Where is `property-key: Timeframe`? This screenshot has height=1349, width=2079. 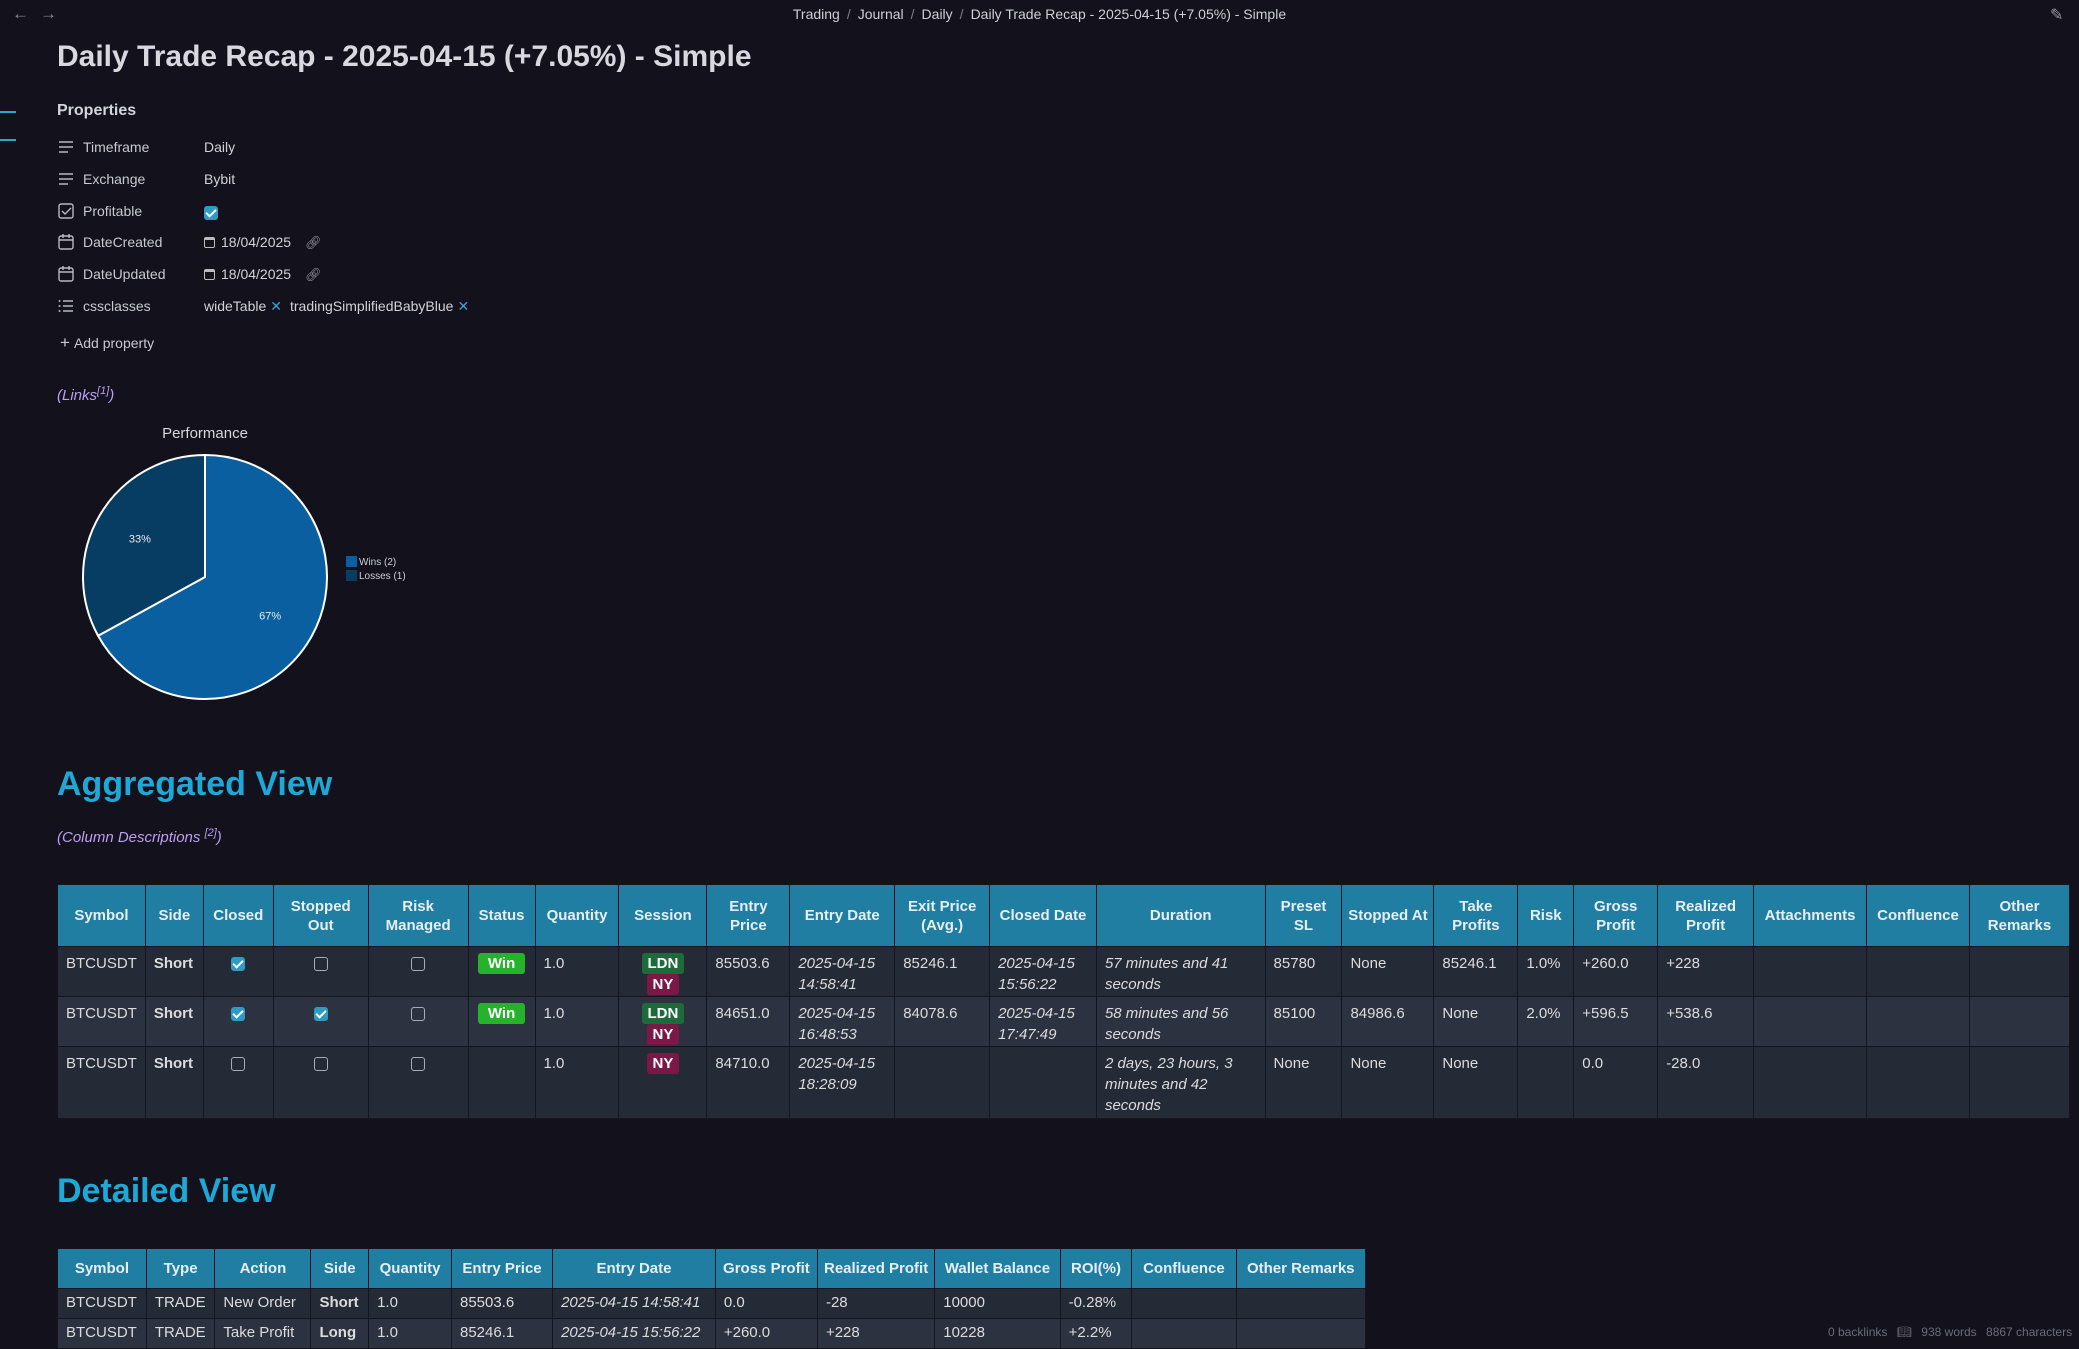 property-key: Timeframe is located at coordinates (116, 147).